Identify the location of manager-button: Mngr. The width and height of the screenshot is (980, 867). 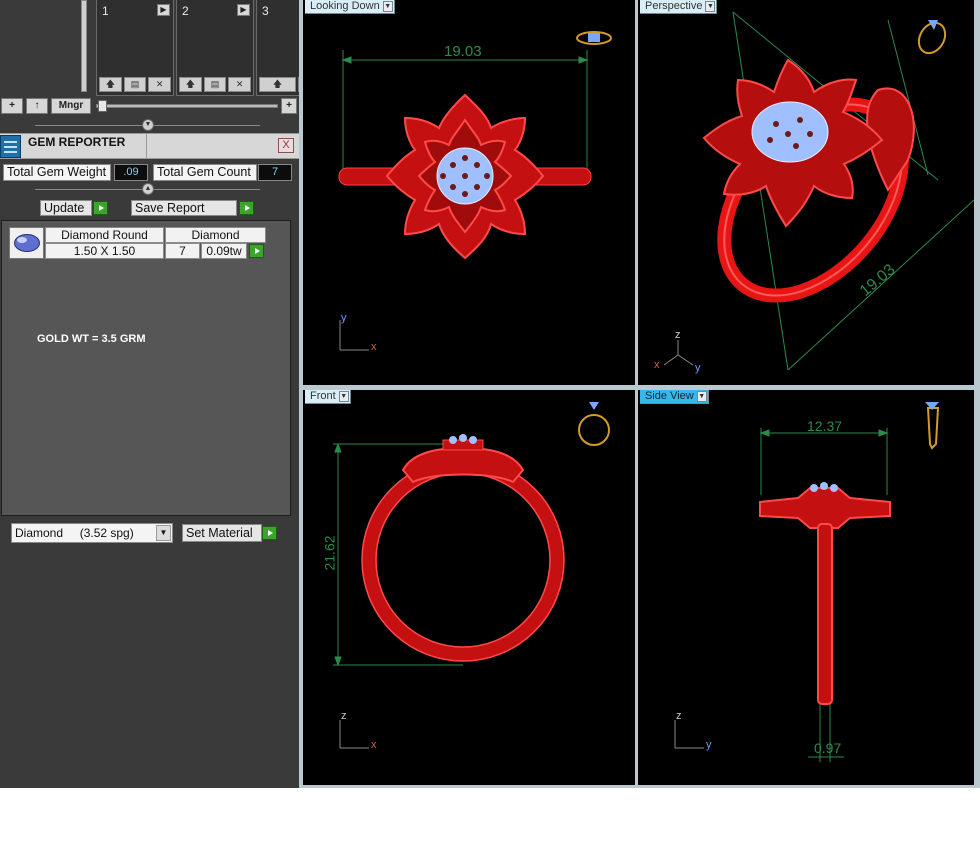
(71, 106).